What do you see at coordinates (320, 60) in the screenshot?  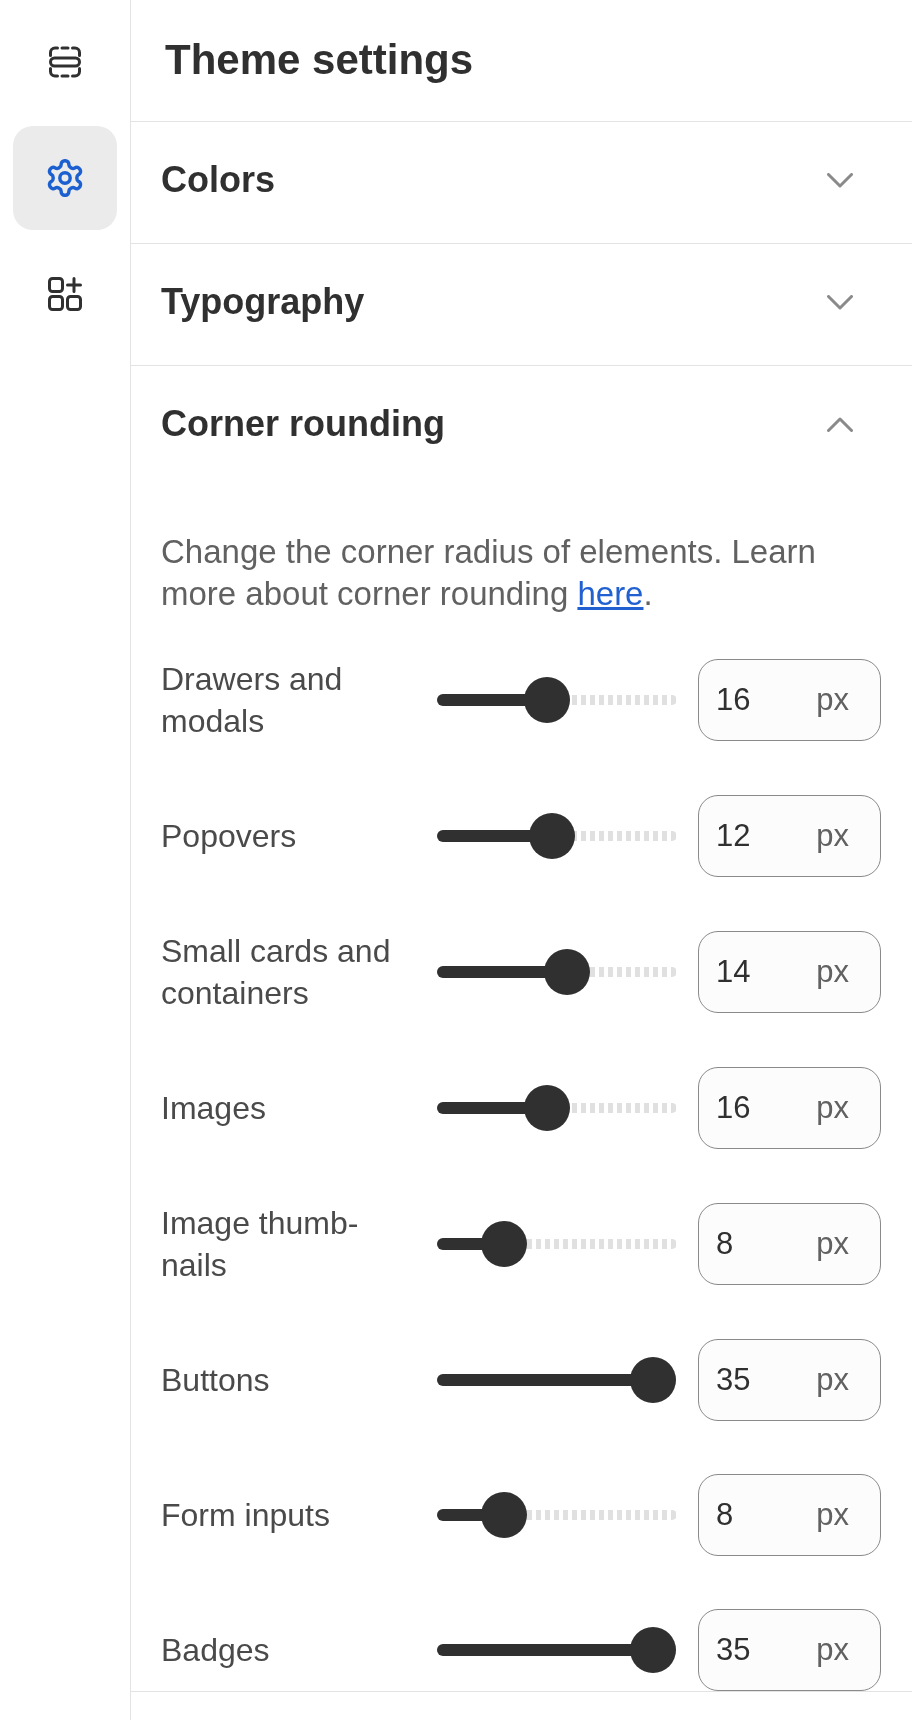 I see `panel-title: Theme settings` at bounding box center [320, 60].